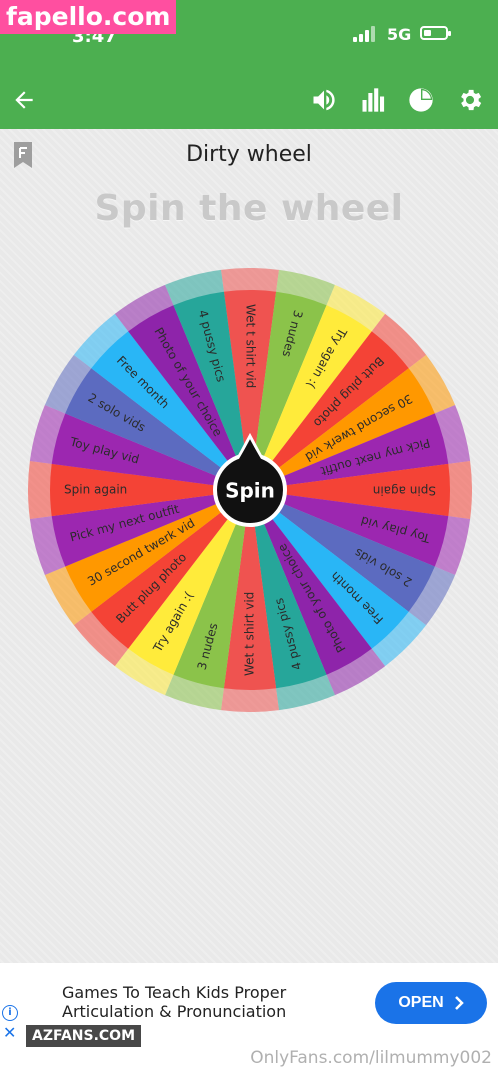 This screenshot has width=498, height=1080. Describe the element at coordinates (421, 1002) in the screenshot. I see `ad-open-label: OPEN` at that location.